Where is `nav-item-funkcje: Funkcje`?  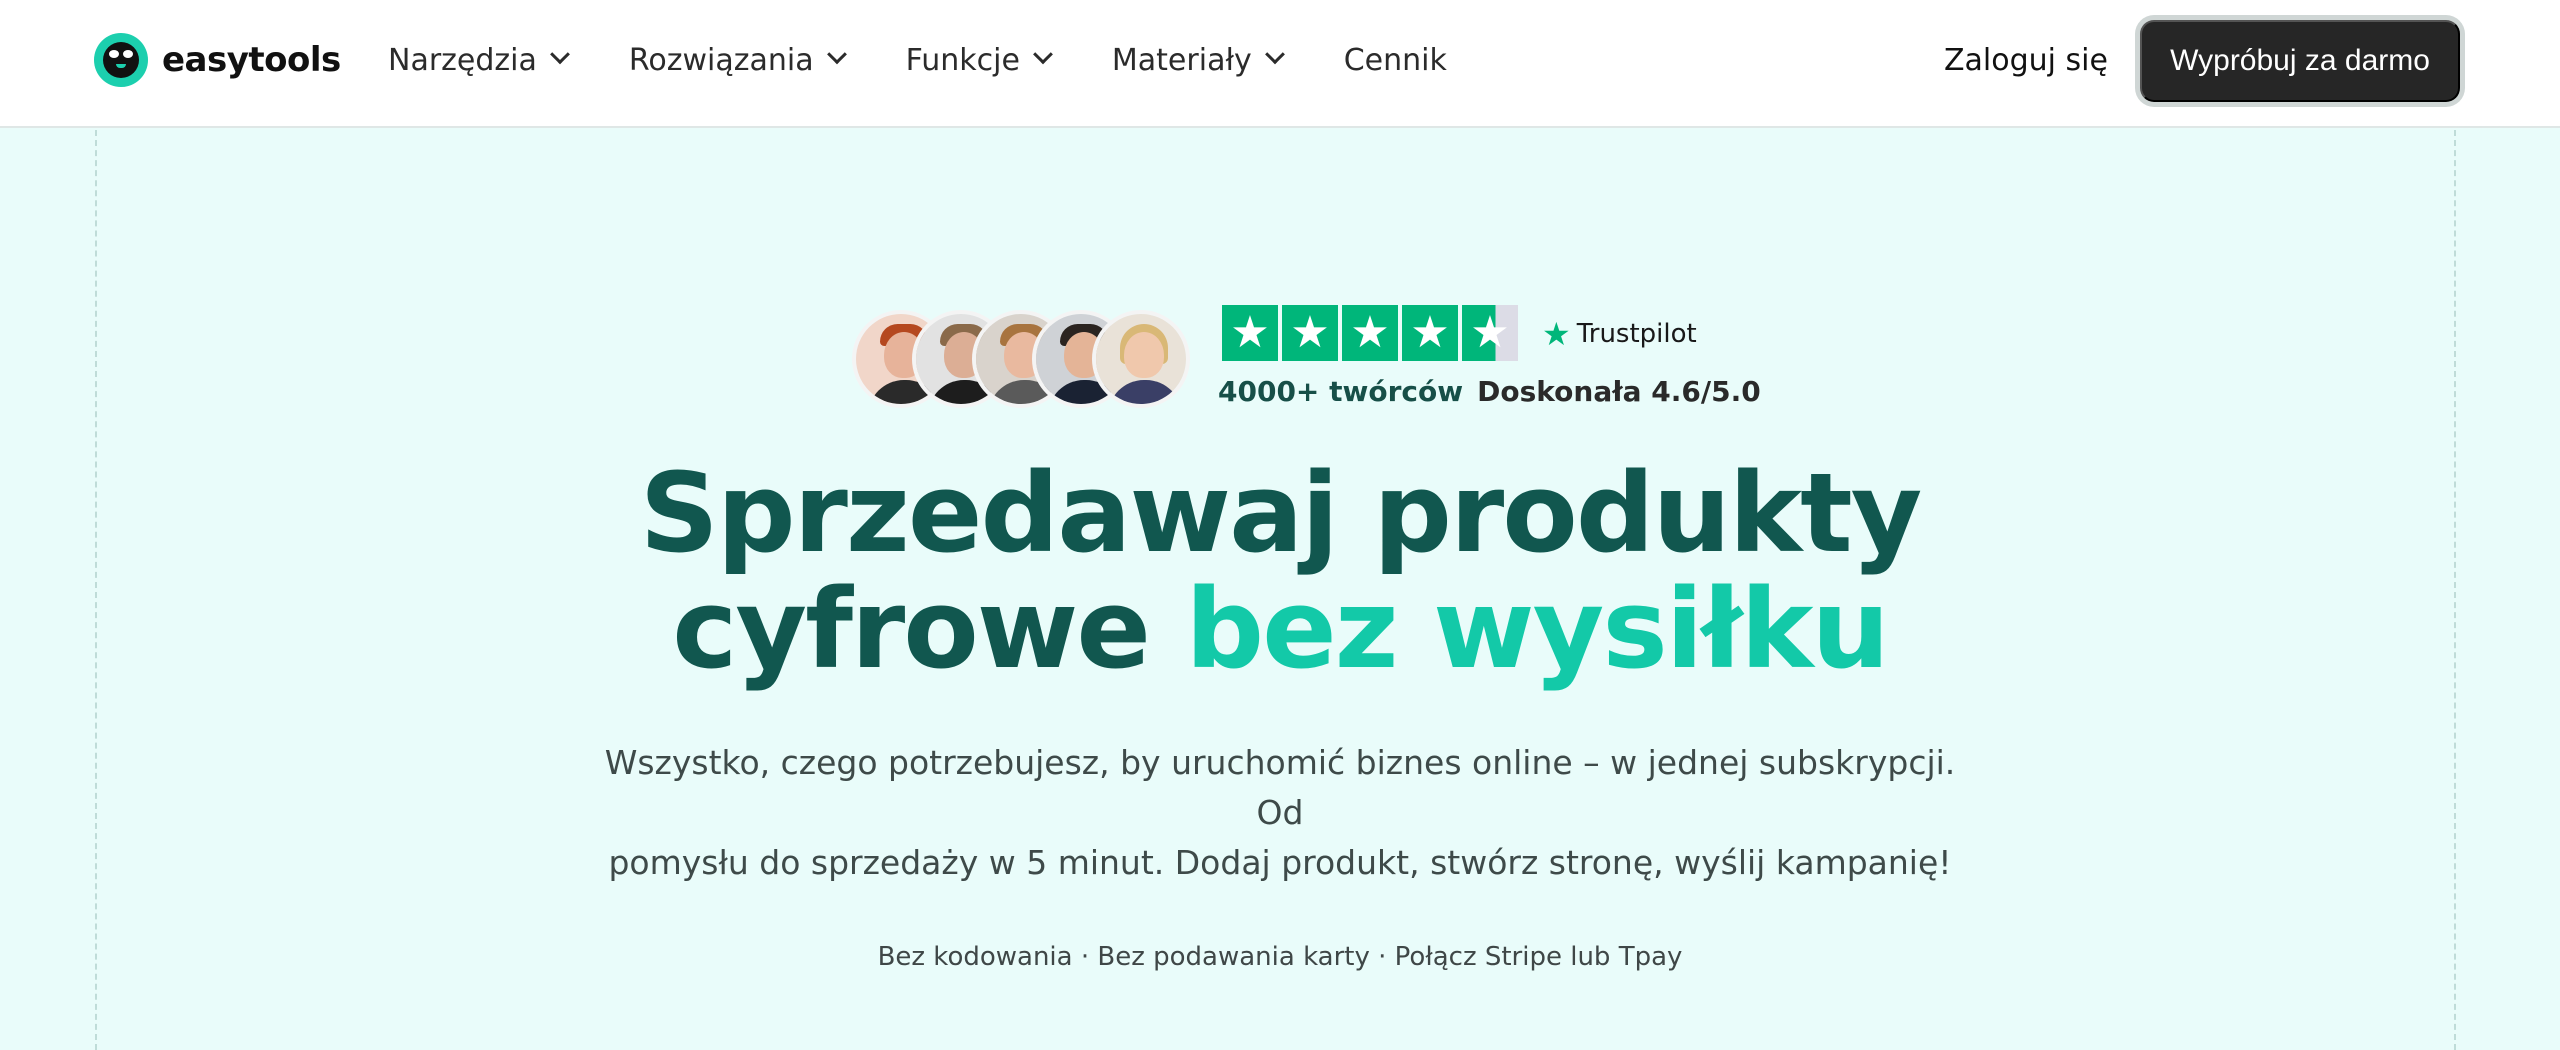
nav-item-funkcje: Funkcje is located at coordinates (979, 60).